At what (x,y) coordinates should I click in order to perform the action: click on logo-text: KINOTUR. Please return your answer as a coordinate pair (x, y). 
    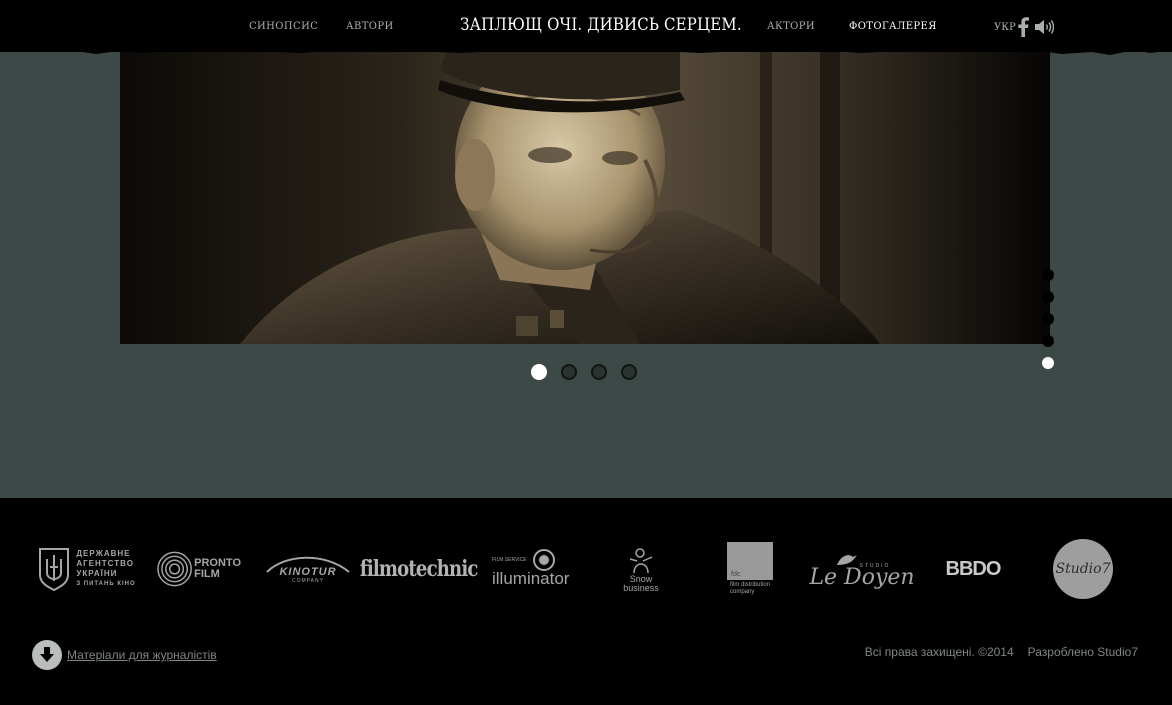
    Looking at the image, I should click on (308, 572).